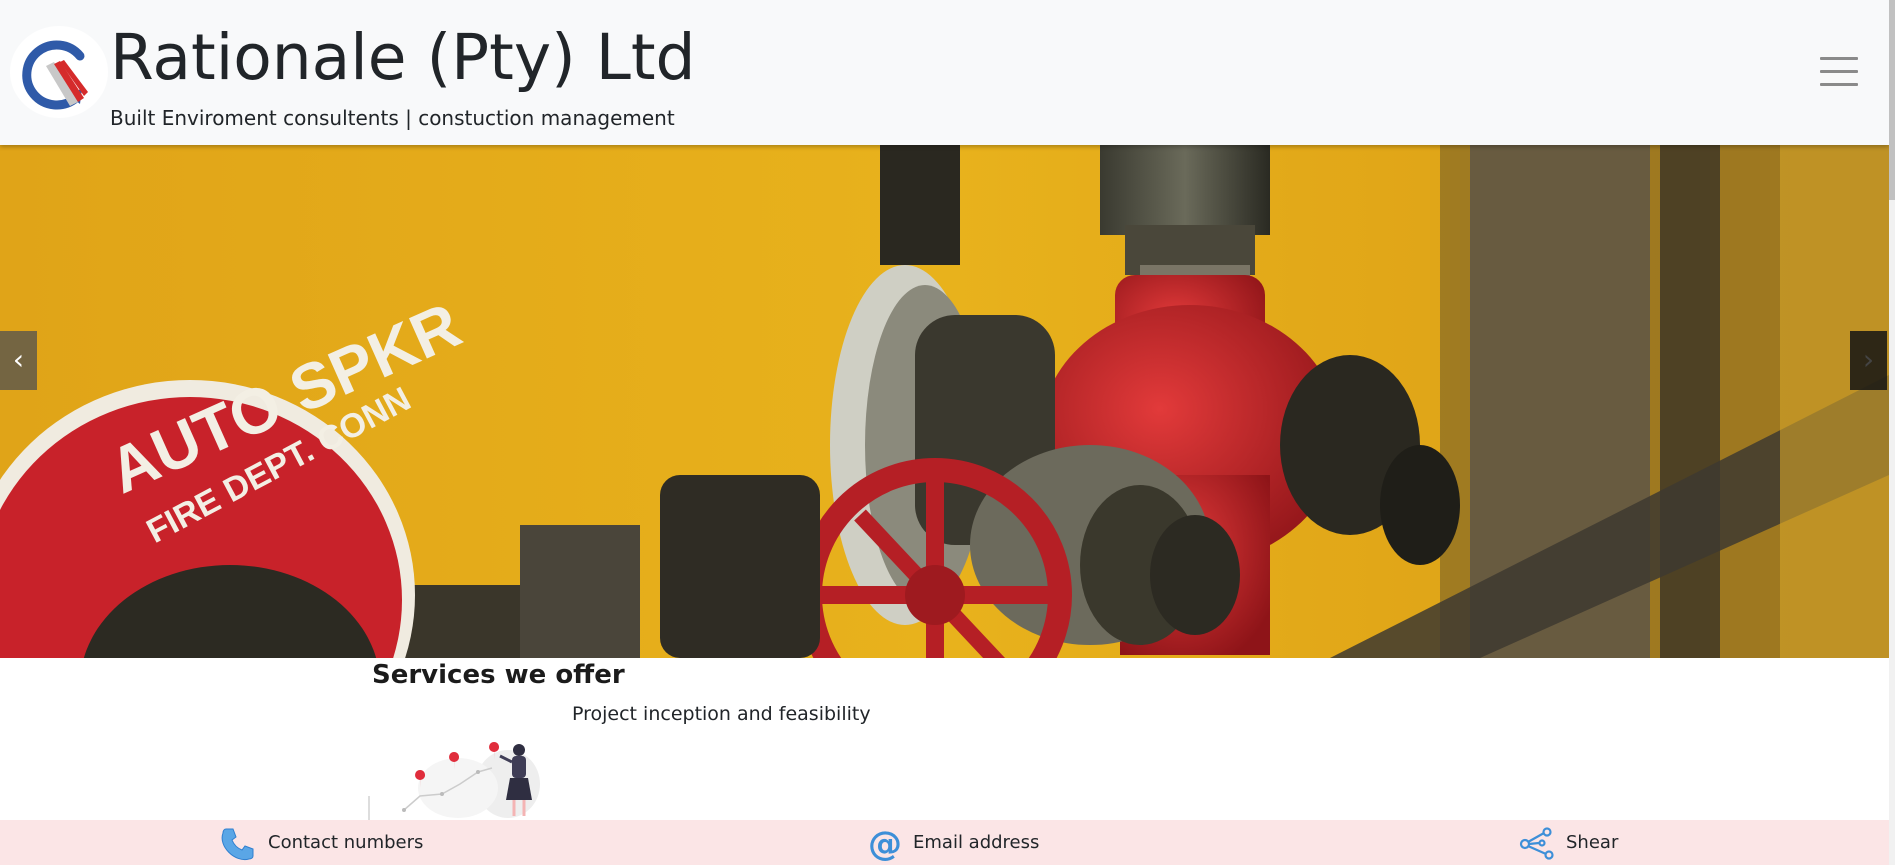 This screenshot has width=1895, height=865. I want to click on contact-numbers-label: Contact numbers, so click(346, 842).